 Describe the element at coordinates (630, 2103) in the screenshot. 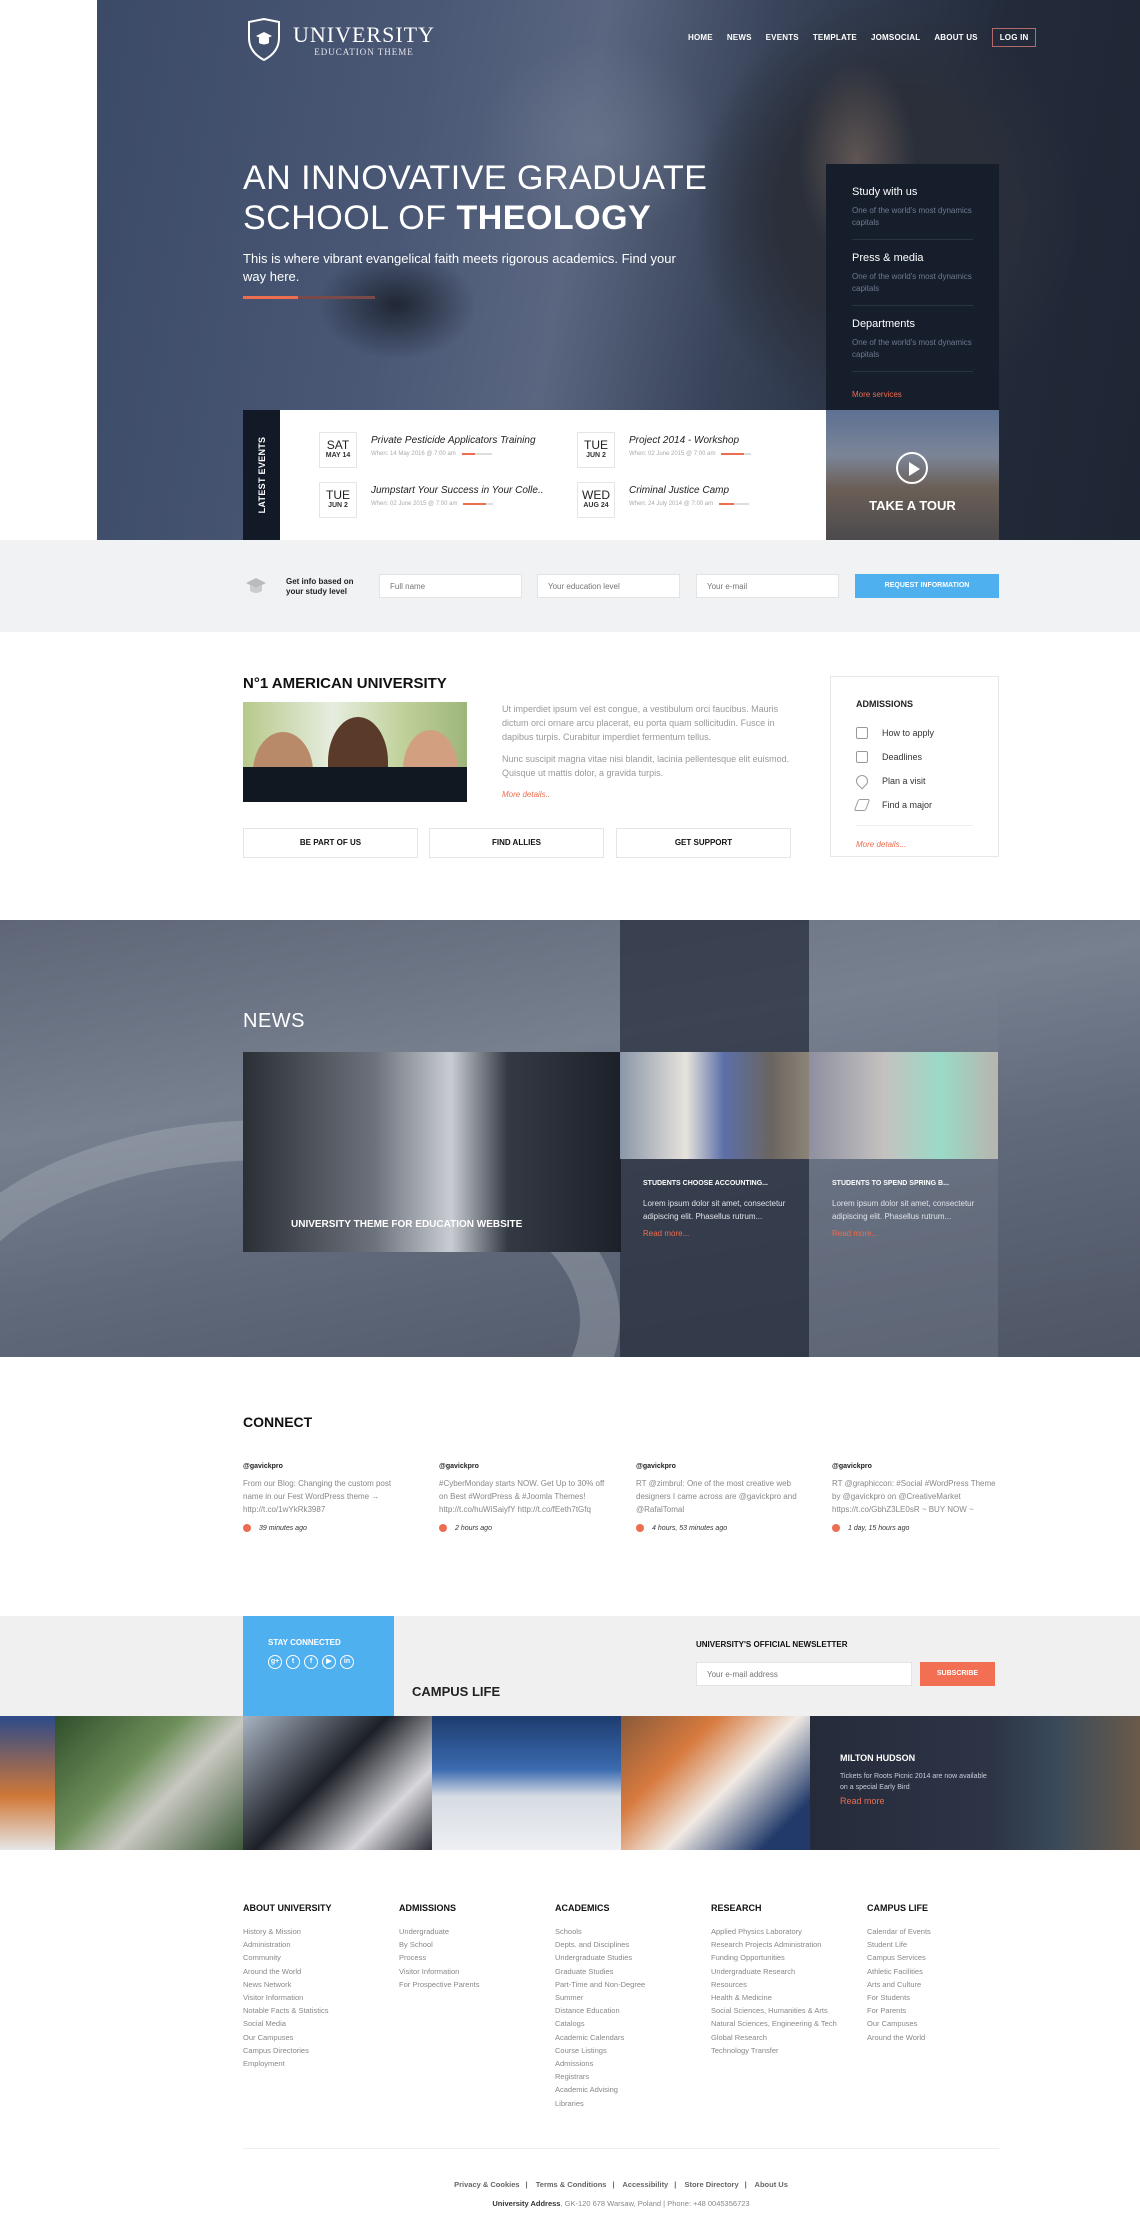

I see `footer-link: Libraries` at that location.